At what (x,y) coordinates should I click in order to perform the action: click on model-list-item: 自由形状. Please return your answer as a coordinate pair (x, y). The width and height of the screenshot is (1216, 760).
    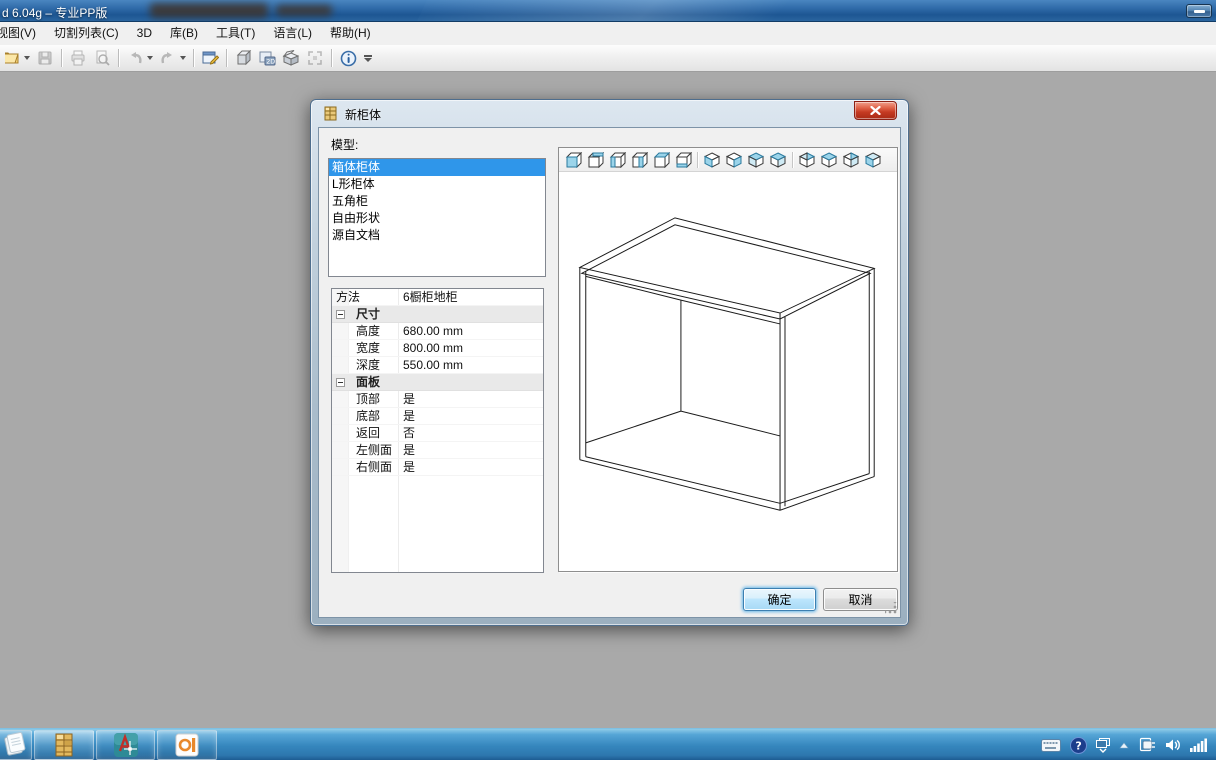
    Looking at the image, I should click on (437, 218).